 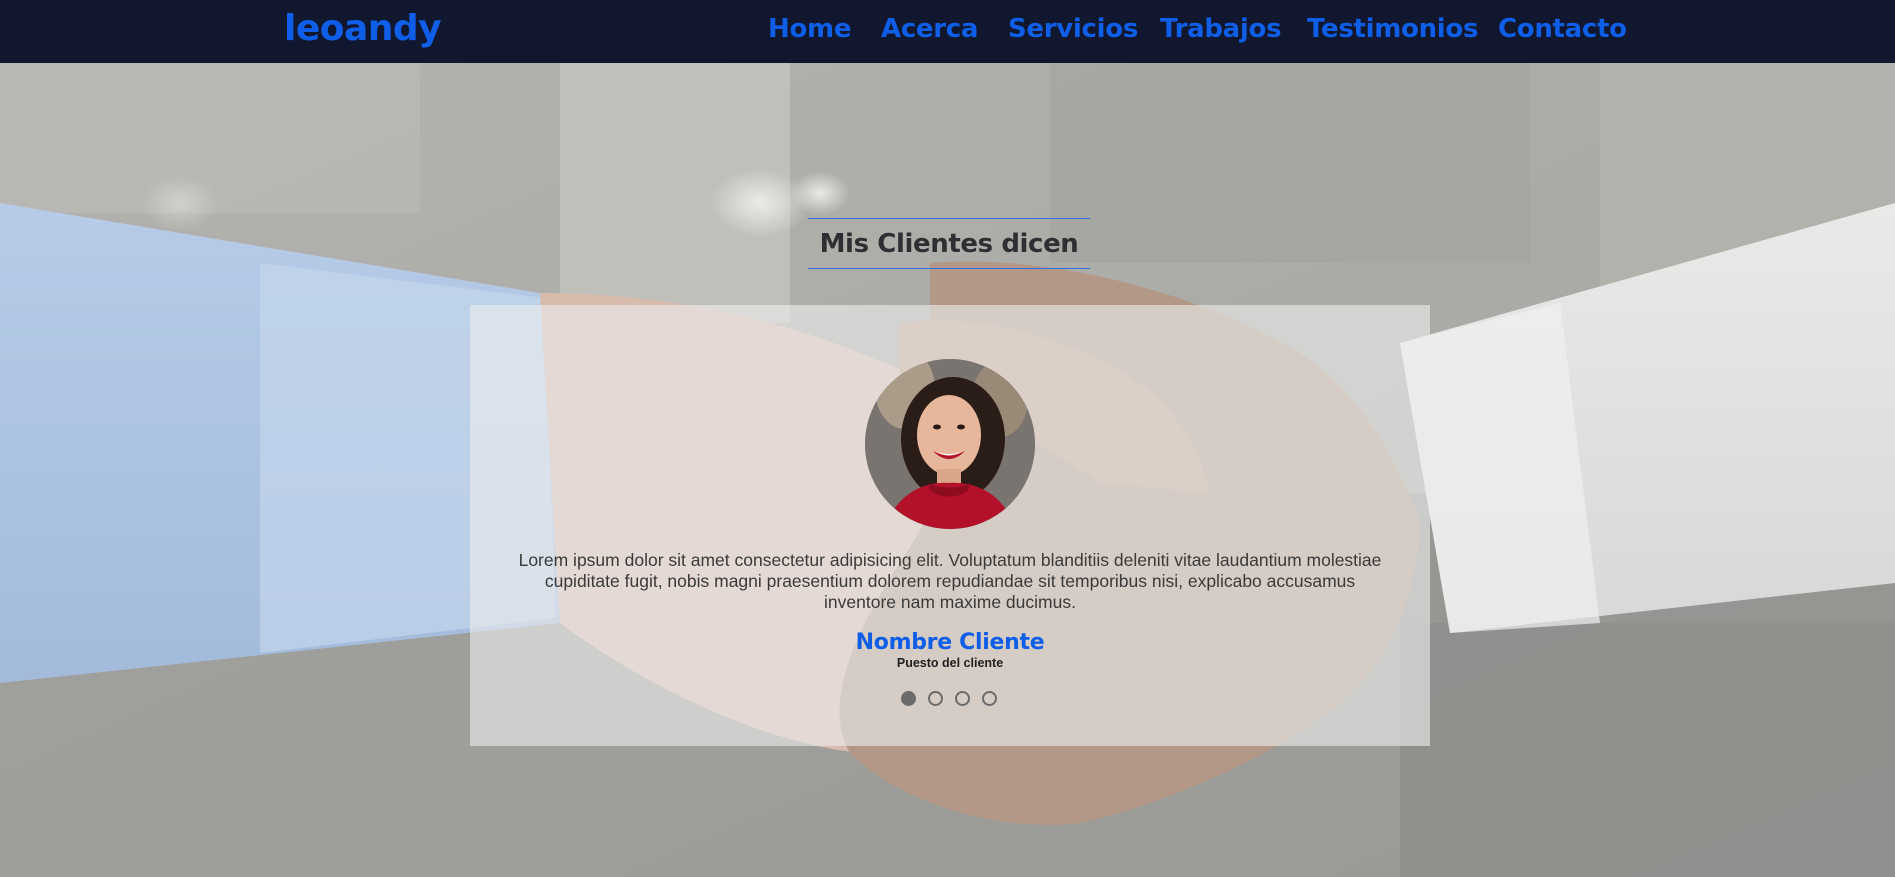 What do you see at coordinates (950, 444) in the screenshot?
I see `client-avatar` at bounding box center [950, 444].